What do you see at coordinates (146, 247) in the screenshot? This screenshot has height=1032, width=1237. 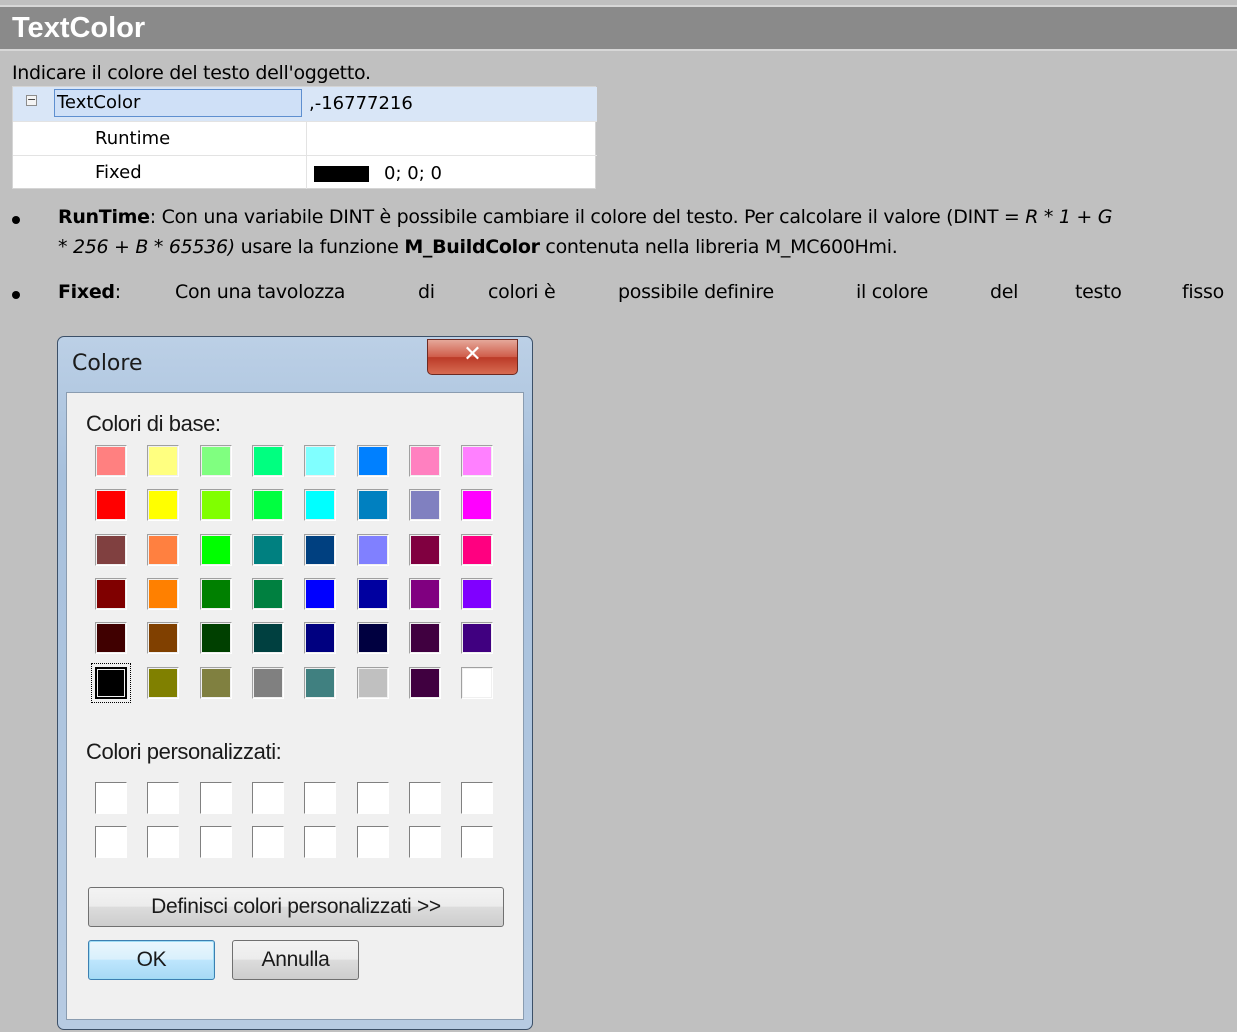 I see `runtime-formula-b: * 256 + B * 65536)` at bounding box center [146, 247].